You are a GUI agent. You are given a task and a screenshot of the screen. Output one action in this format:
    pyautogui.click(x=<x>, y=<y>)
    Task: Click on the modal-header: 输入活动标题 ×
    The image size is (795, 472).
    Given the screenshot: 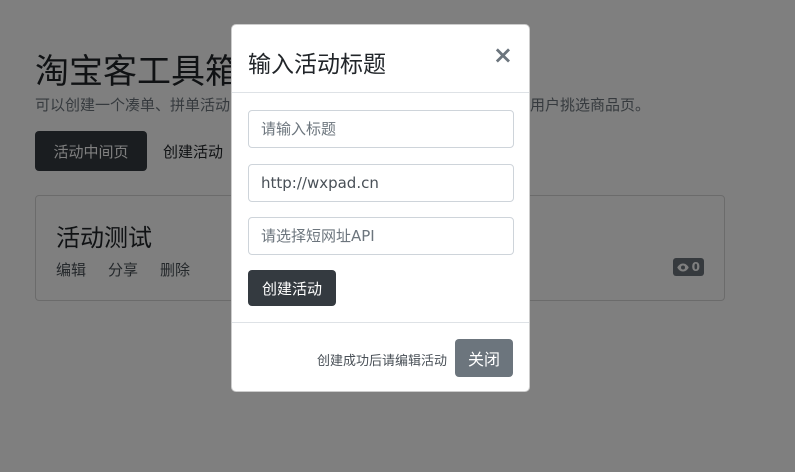 What is the action you would take?
    pyautogui.click(x=380, y=59)
    